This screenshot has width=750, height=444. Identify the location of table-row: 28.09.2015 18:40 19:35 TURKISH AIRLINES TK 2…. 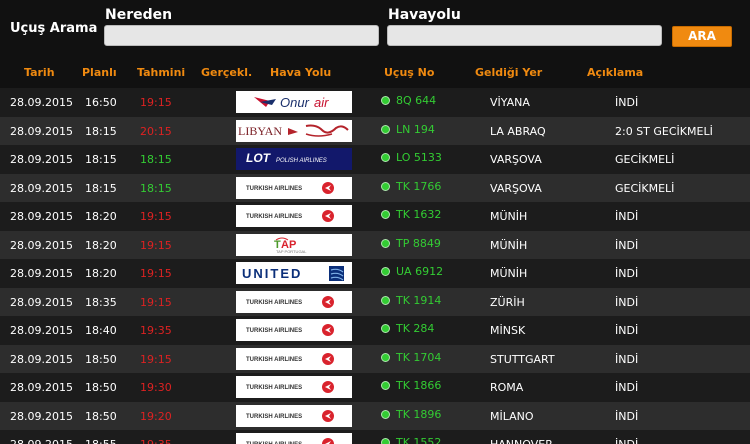
(375, 330).